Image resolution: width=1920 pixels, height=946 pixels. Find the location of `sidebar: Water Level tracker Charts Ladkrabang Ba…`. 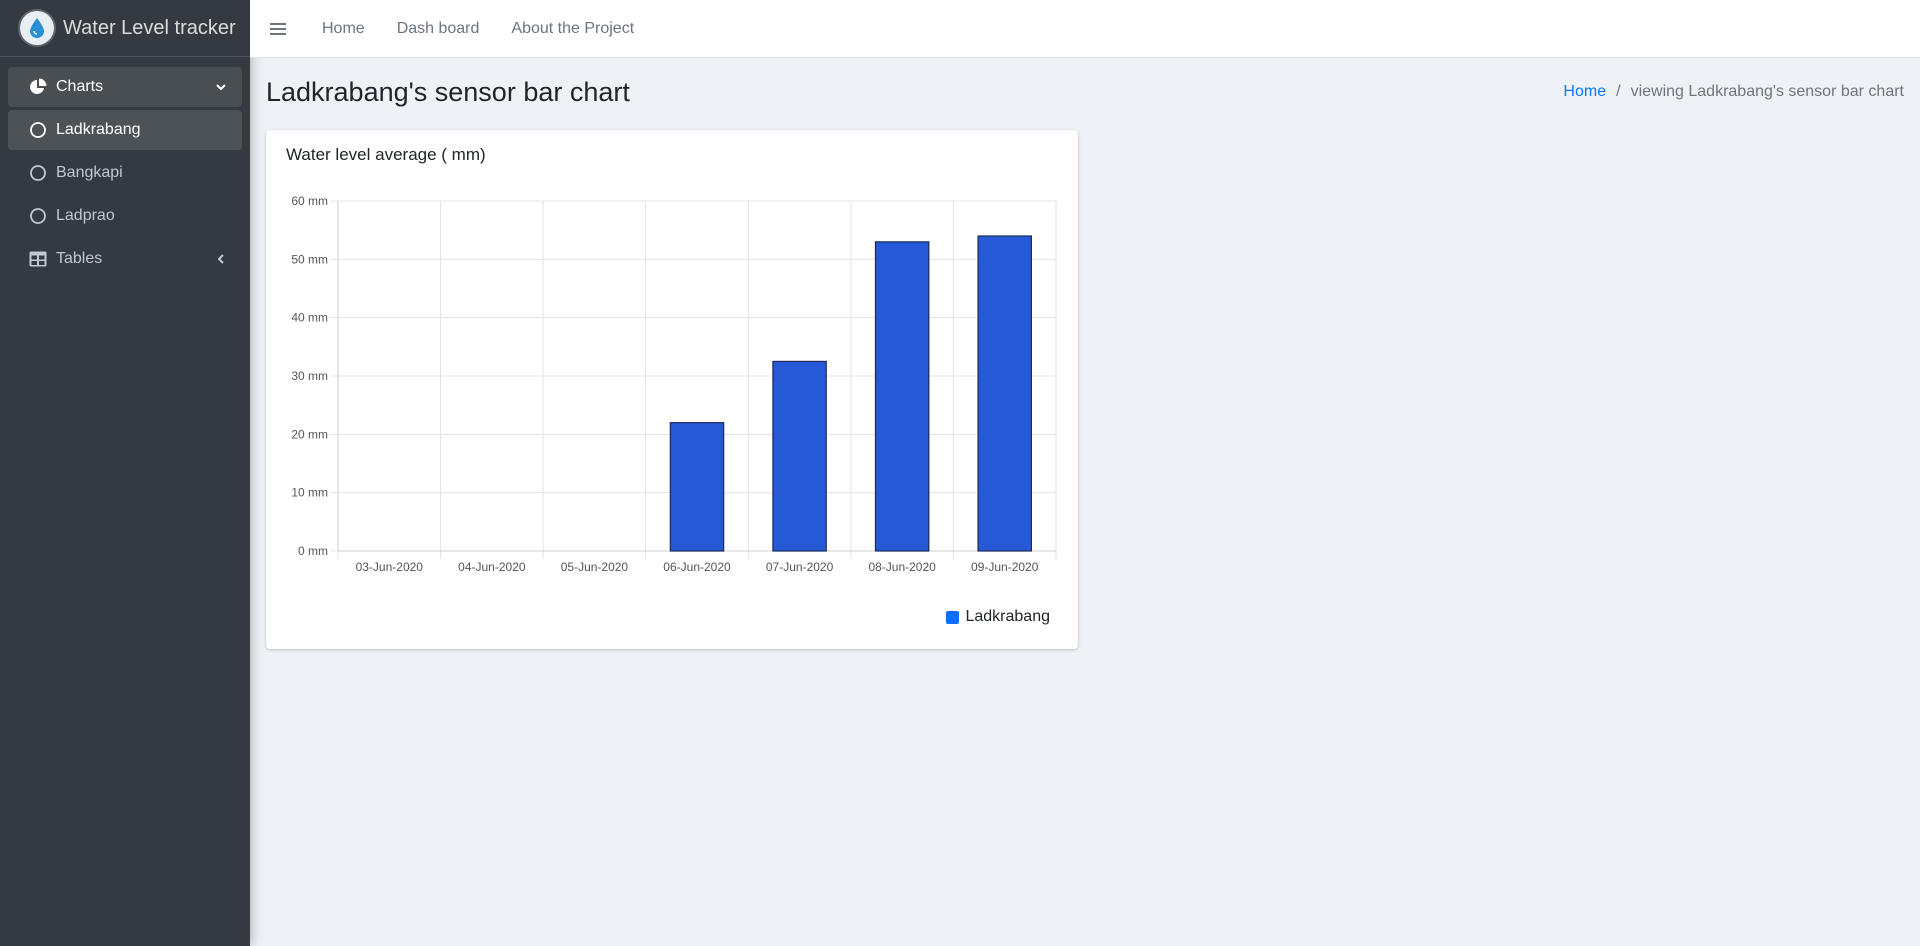

sidebar: Water Level tracker Charts Ladkrabang Ba… is located at coordinates (125, 473).